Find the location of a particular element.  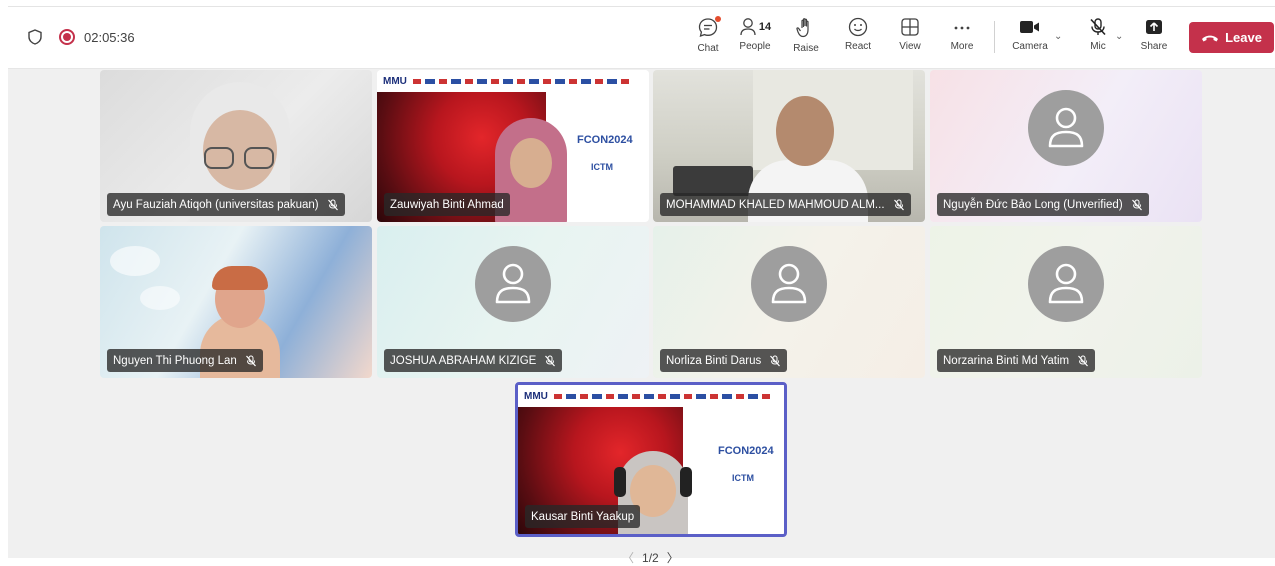

raise-hand-button: Raise is located at coordinates (806, 40).